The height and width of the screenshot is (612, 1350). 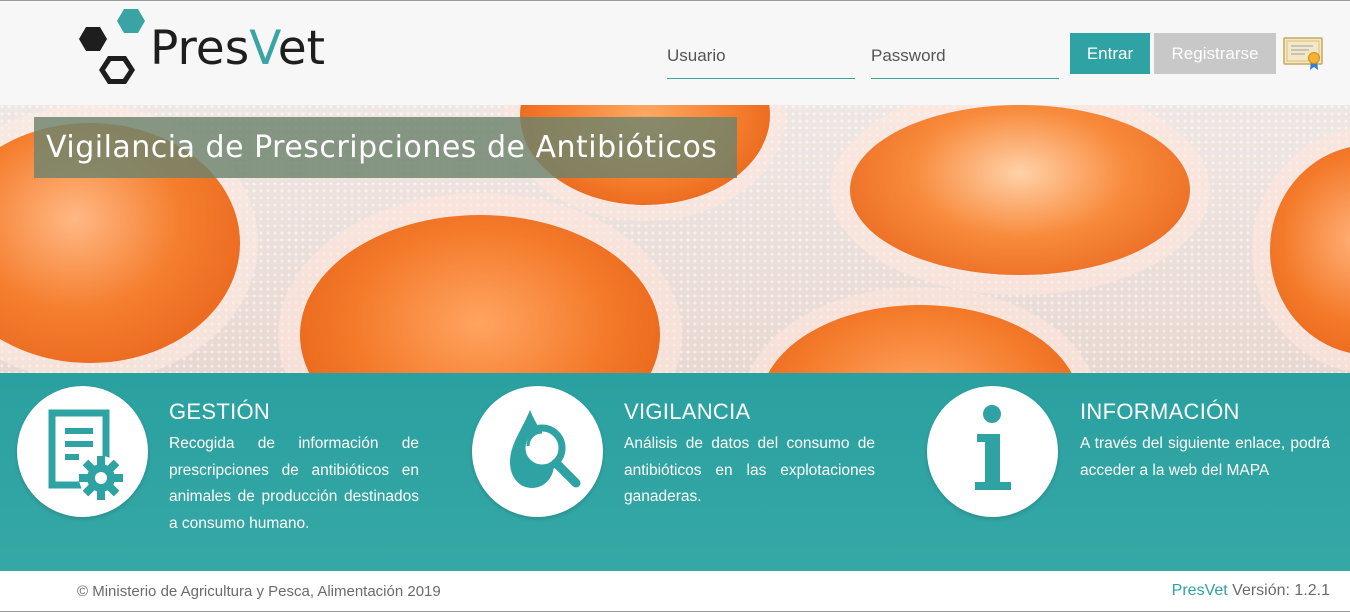 What do you see at coordinates (1281, 590) in the screenshot?
I see `version-number: Versión: 1.2.1` at bounding box center [1281, 590].